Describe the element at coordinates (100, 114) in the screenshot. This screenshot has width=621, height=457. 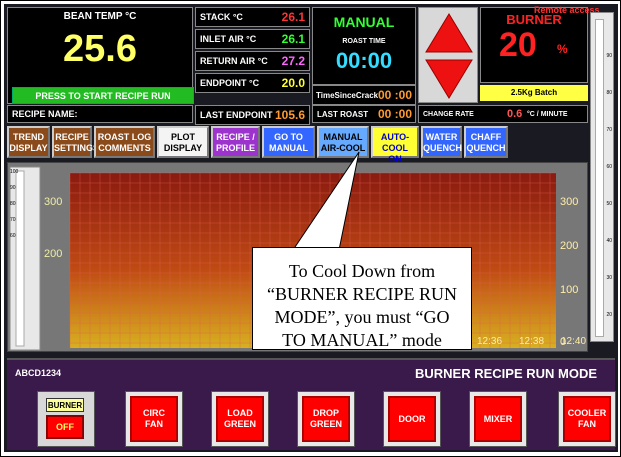
I see `recipe-name-field: RECIPE NAME:` at that location.